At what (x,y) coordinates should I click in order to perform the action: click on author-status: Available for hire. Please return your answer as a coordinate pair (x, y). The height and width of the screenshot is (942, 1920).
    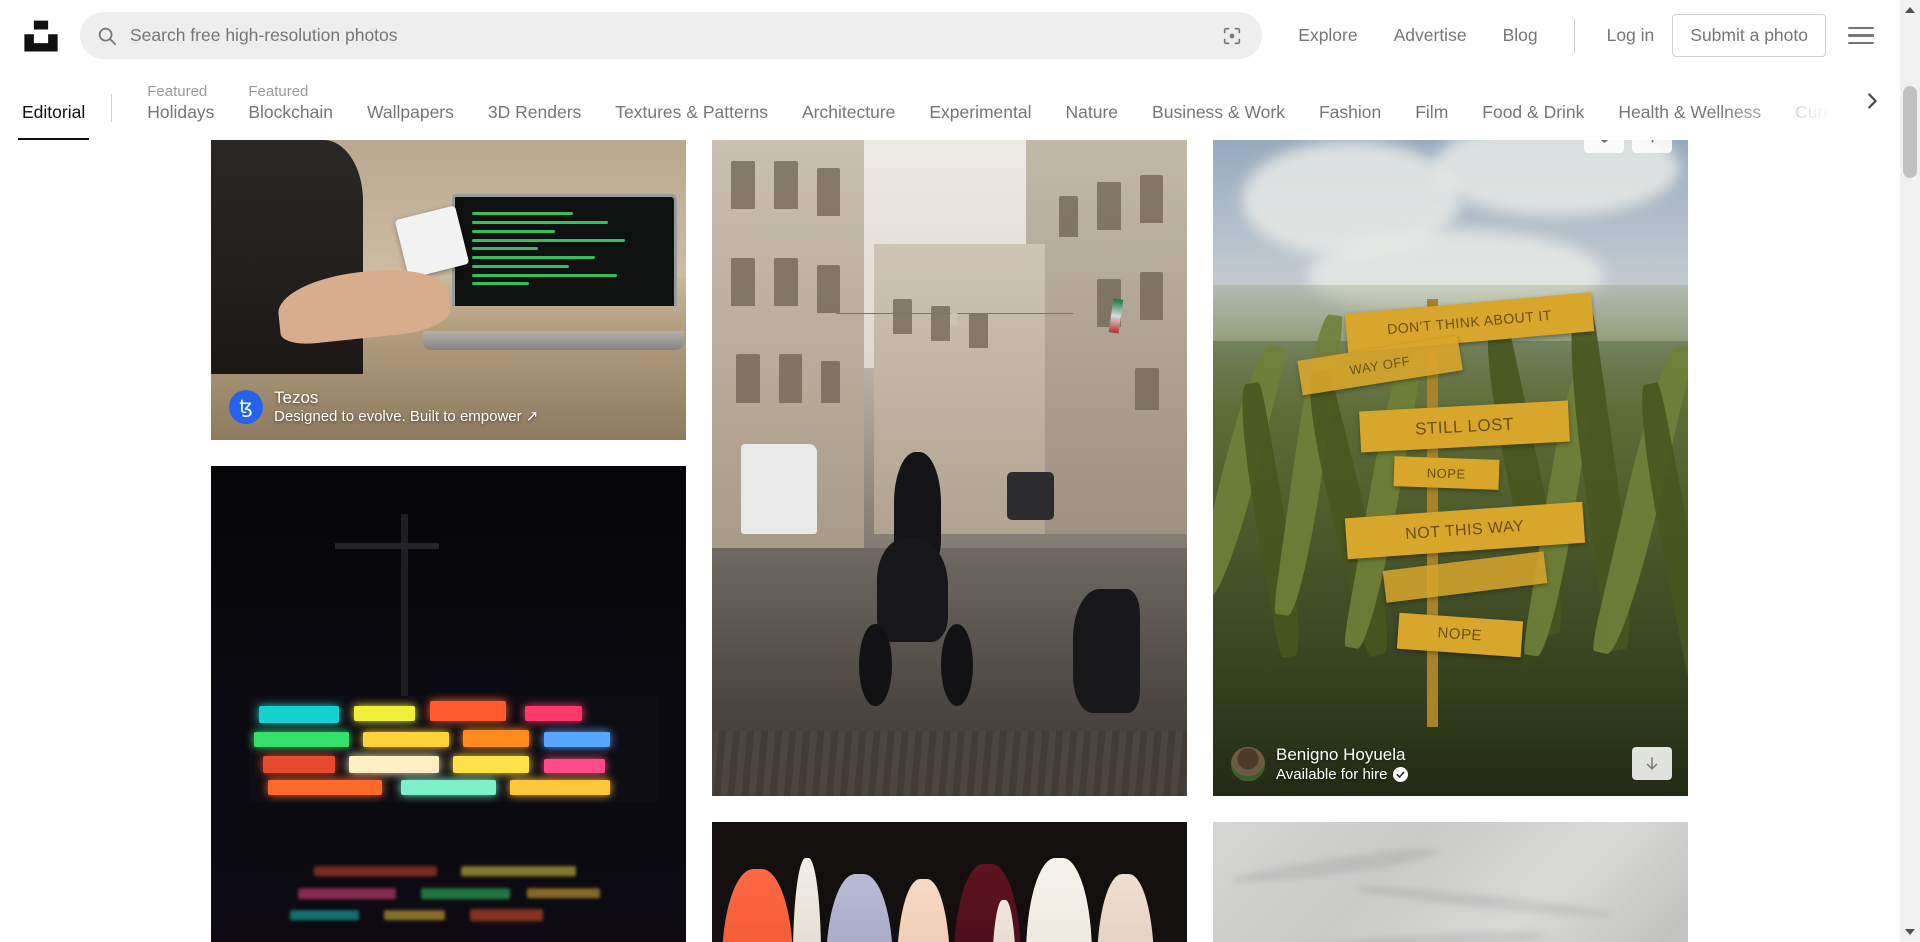
    Looking at the image, I should click on (1342, 774).